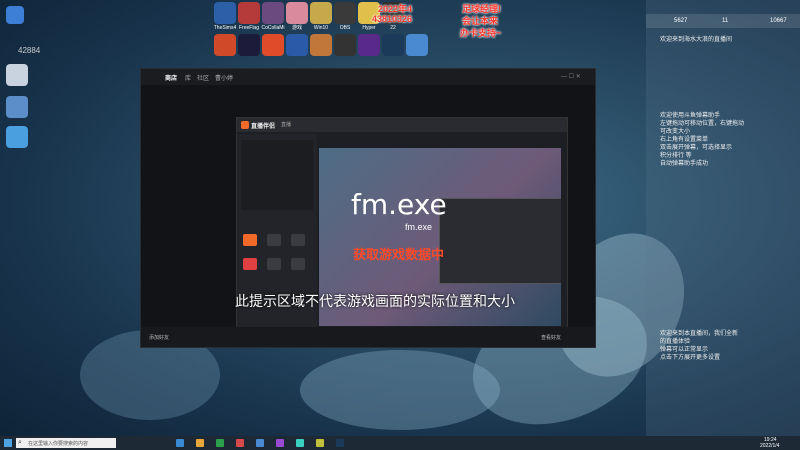 The image size is (800, 450). What do you see at coordinates (481, 33) in the screenshot?
I see `overlay-line3-right: 办卡支持~` at bounding box center [481, 33].